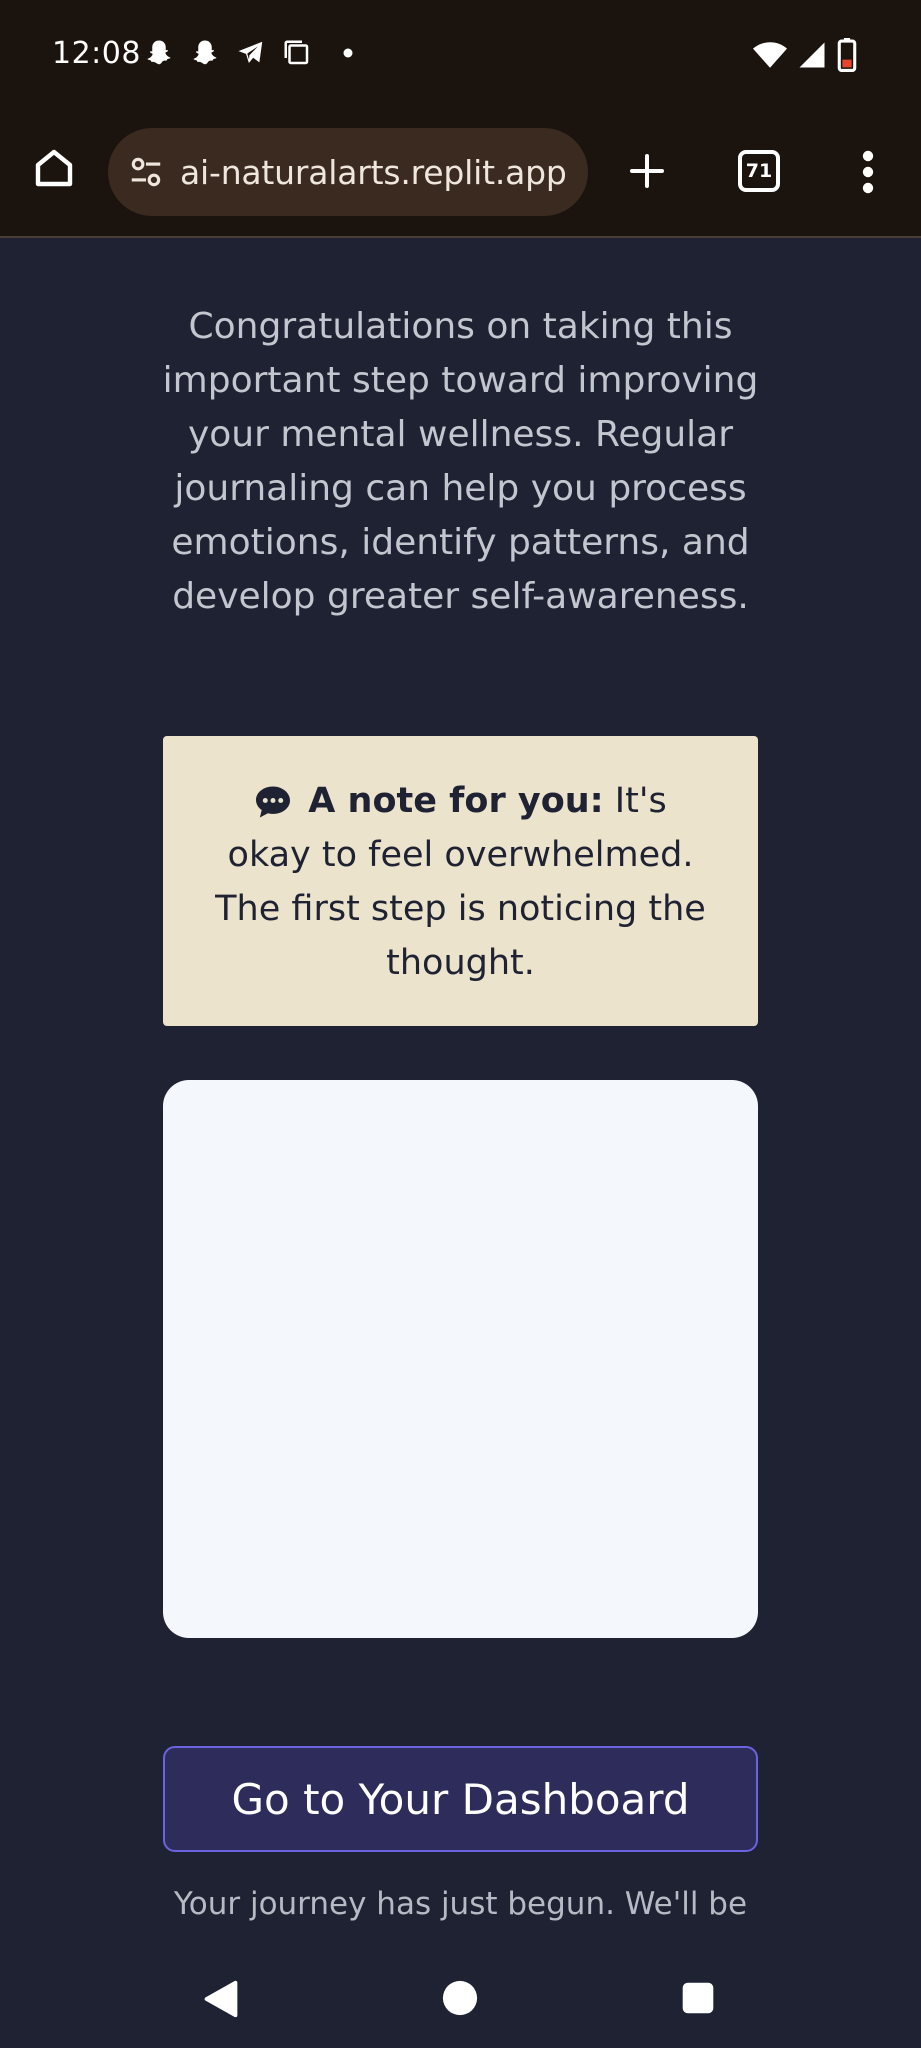 The image size is (921, 2048). I want to click on notification-icons, so click(249, 53).